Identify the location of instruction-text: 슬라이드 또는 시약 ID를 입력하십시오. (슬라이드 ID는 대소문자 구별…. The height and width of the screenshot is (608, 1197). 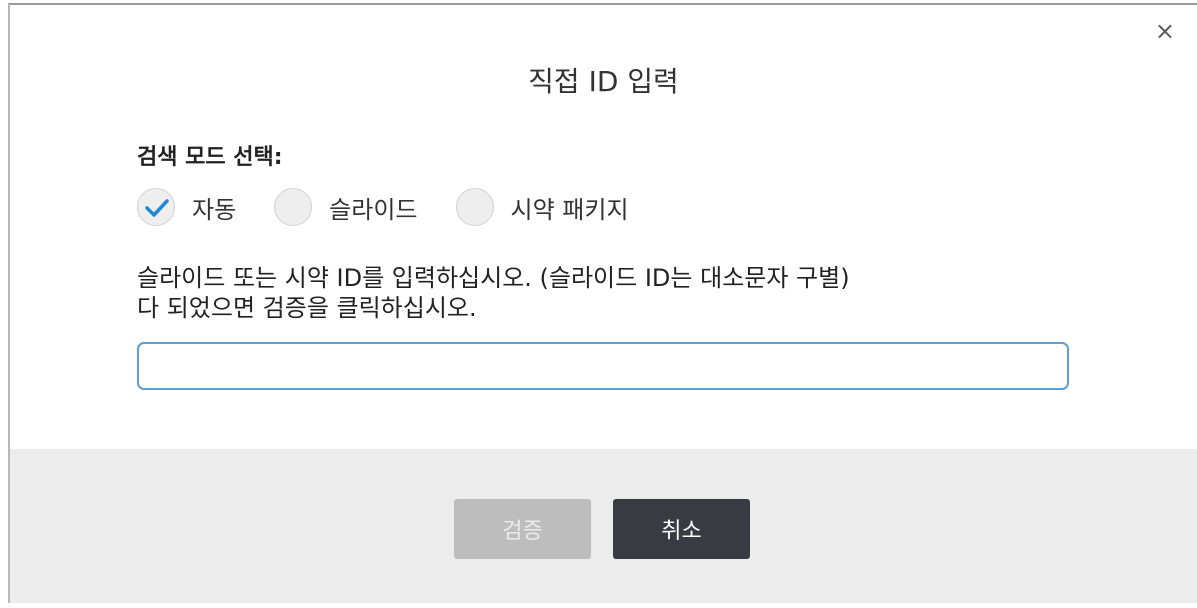
(493, 293).